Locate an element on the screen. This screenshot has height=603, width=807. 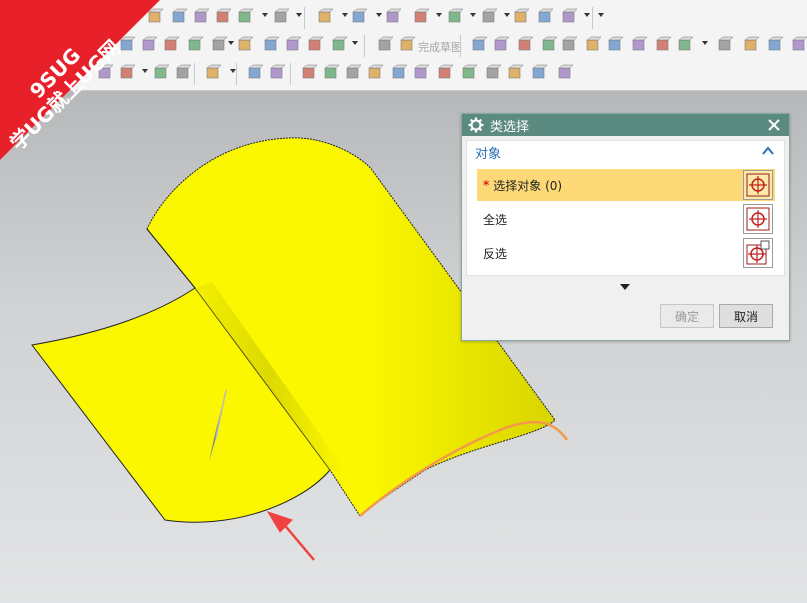
invert-selection-row: 反选 is located at coordinates (626, 253).